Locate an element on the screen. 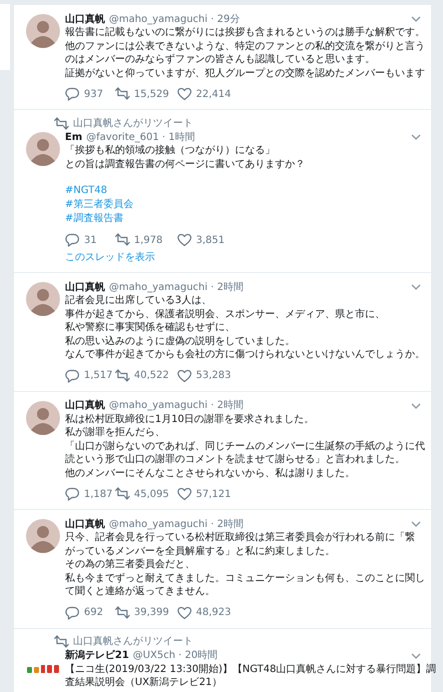  tweet-text-line: 【ニコ生(2019/03/22 13:30開始)】【NGT48山口真帆さんに対する暴行問題】調 is located at coordinates (250, 669).